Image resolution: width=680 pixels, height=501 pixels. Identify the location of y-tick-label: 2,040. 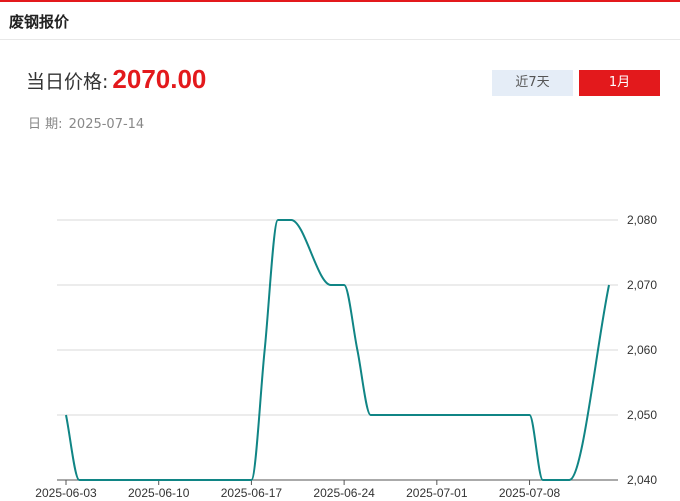
(642, 480).